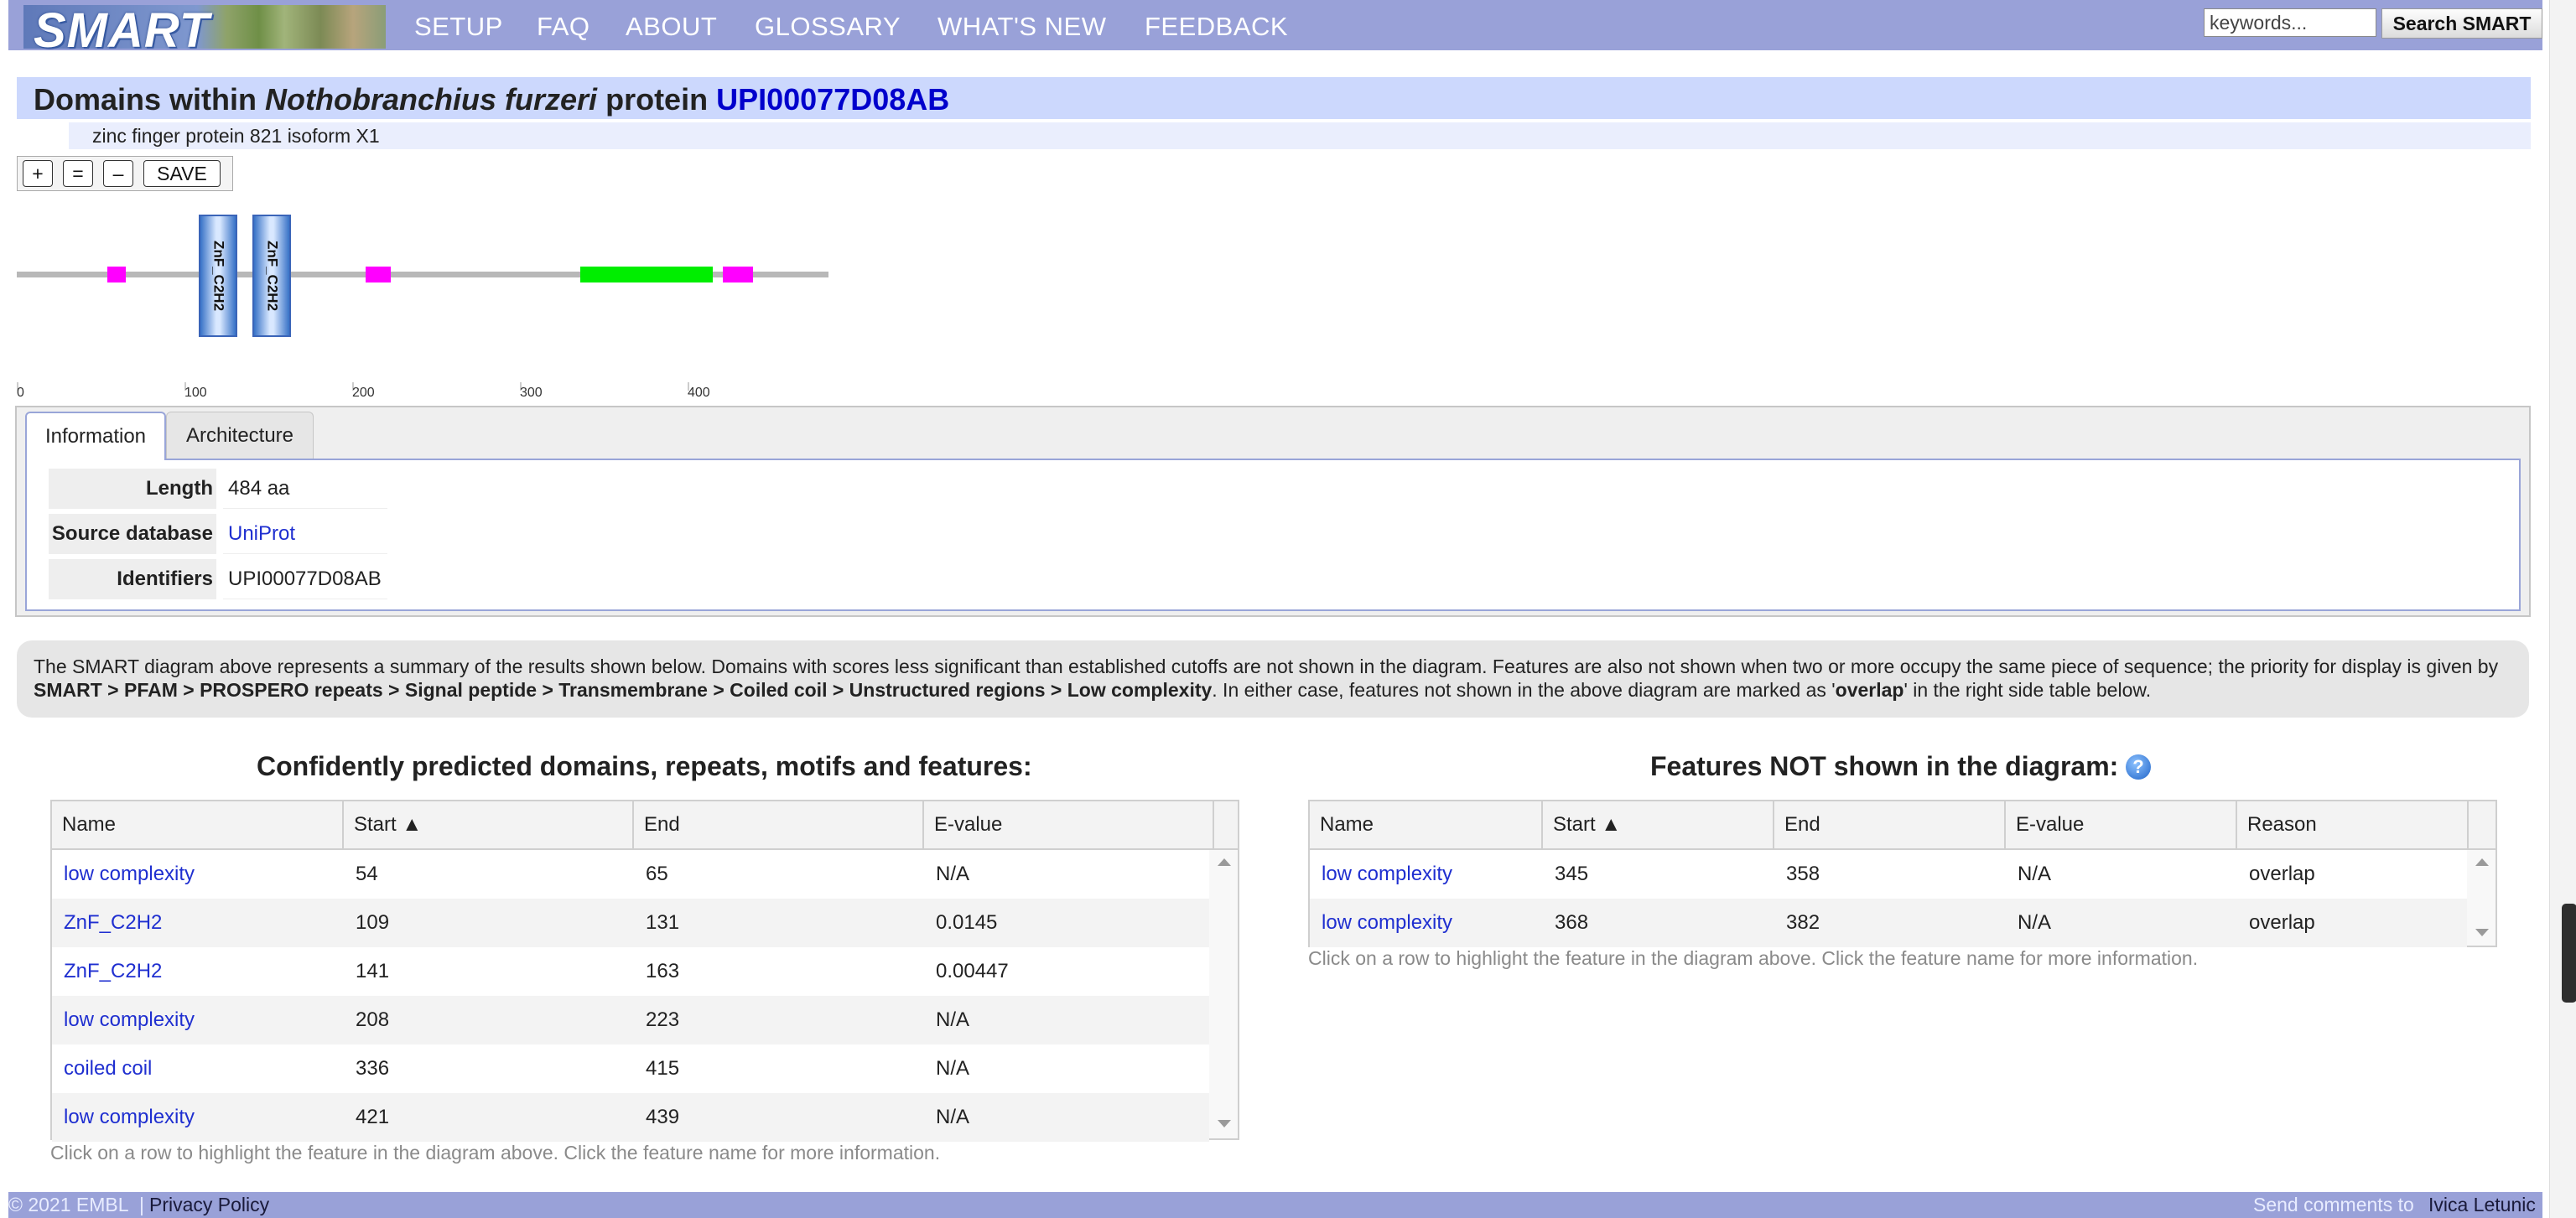 Image resolution: width=2576 pixels, height=1218 pixels. Describe the element at coordinates (1572, 874) in the screenshot. I see `cell-start: 345` at that location.